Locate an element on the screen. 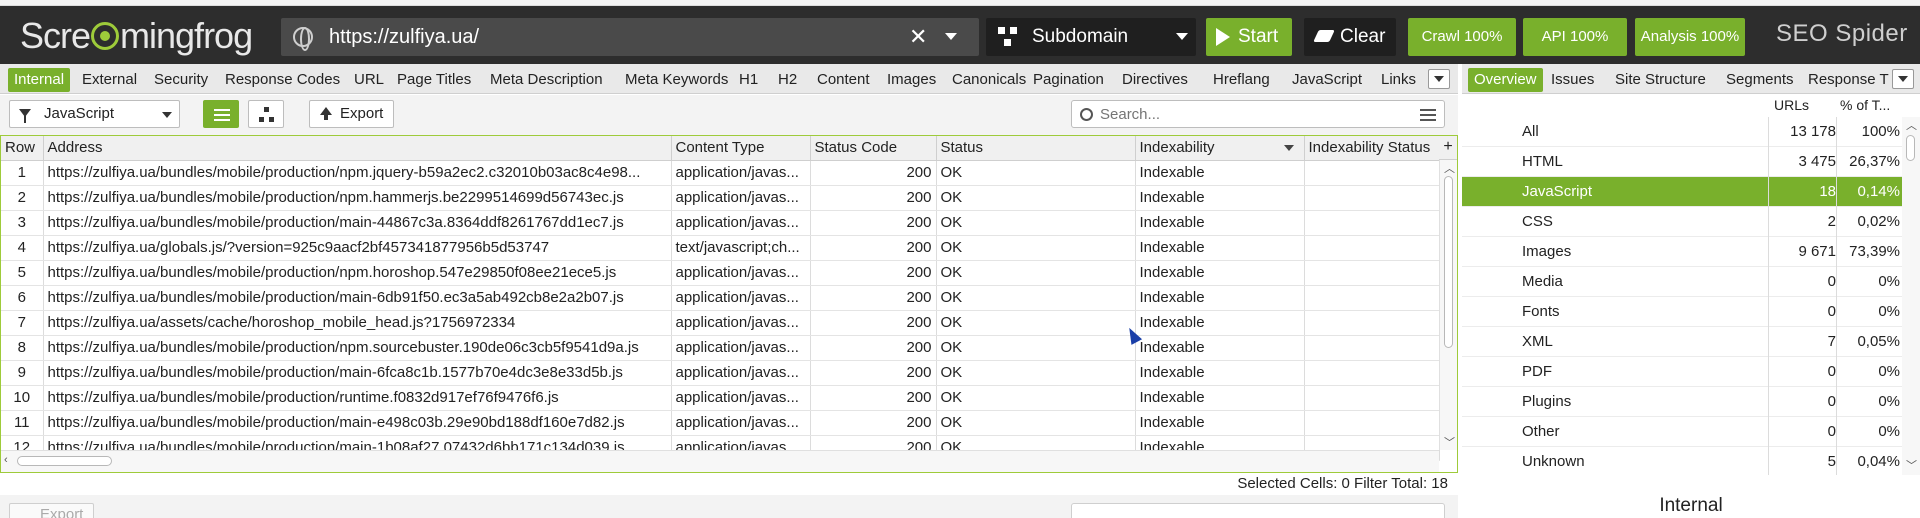  column-header-status: Status is located at coordinates (1036, 148).